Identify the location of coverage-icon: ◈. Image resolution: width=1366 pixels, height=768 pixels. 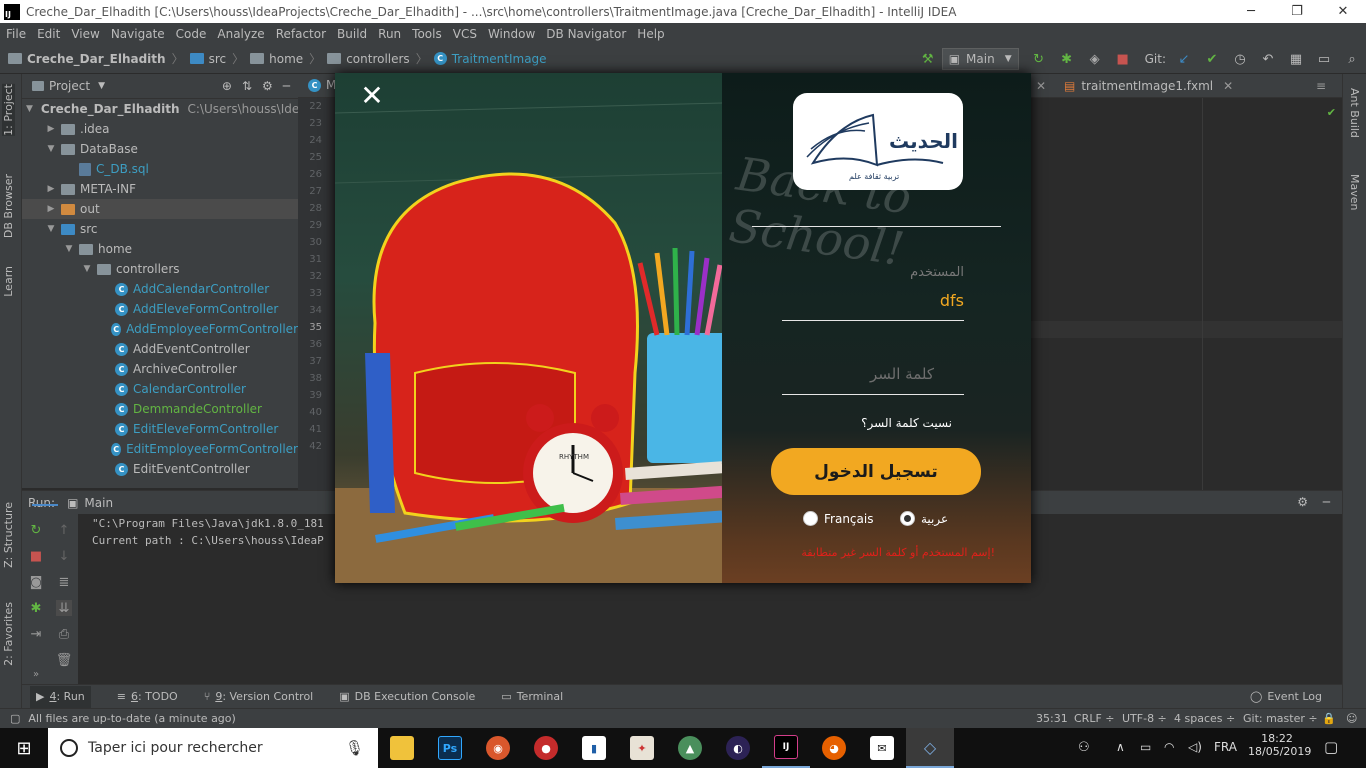
(1095, 59).